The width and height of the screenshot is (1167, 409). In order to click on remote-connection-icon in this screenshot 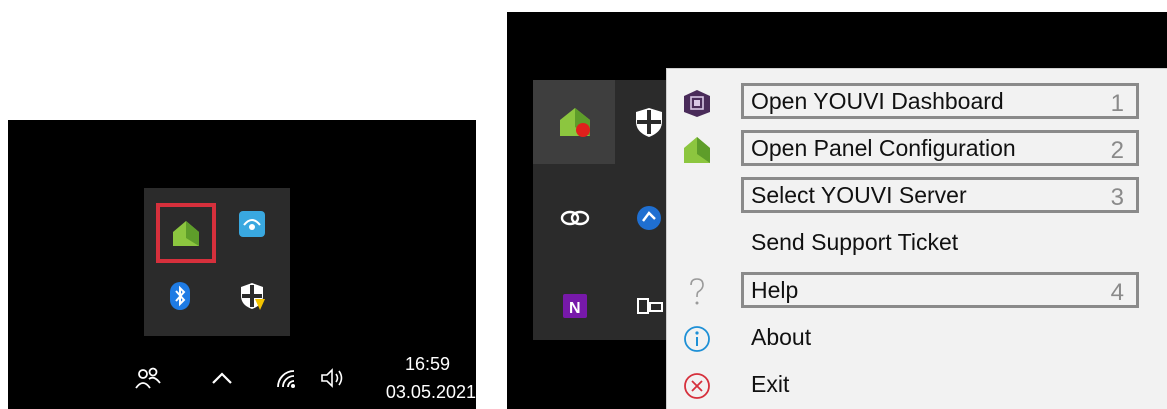, I will do `click(649, 218)`.